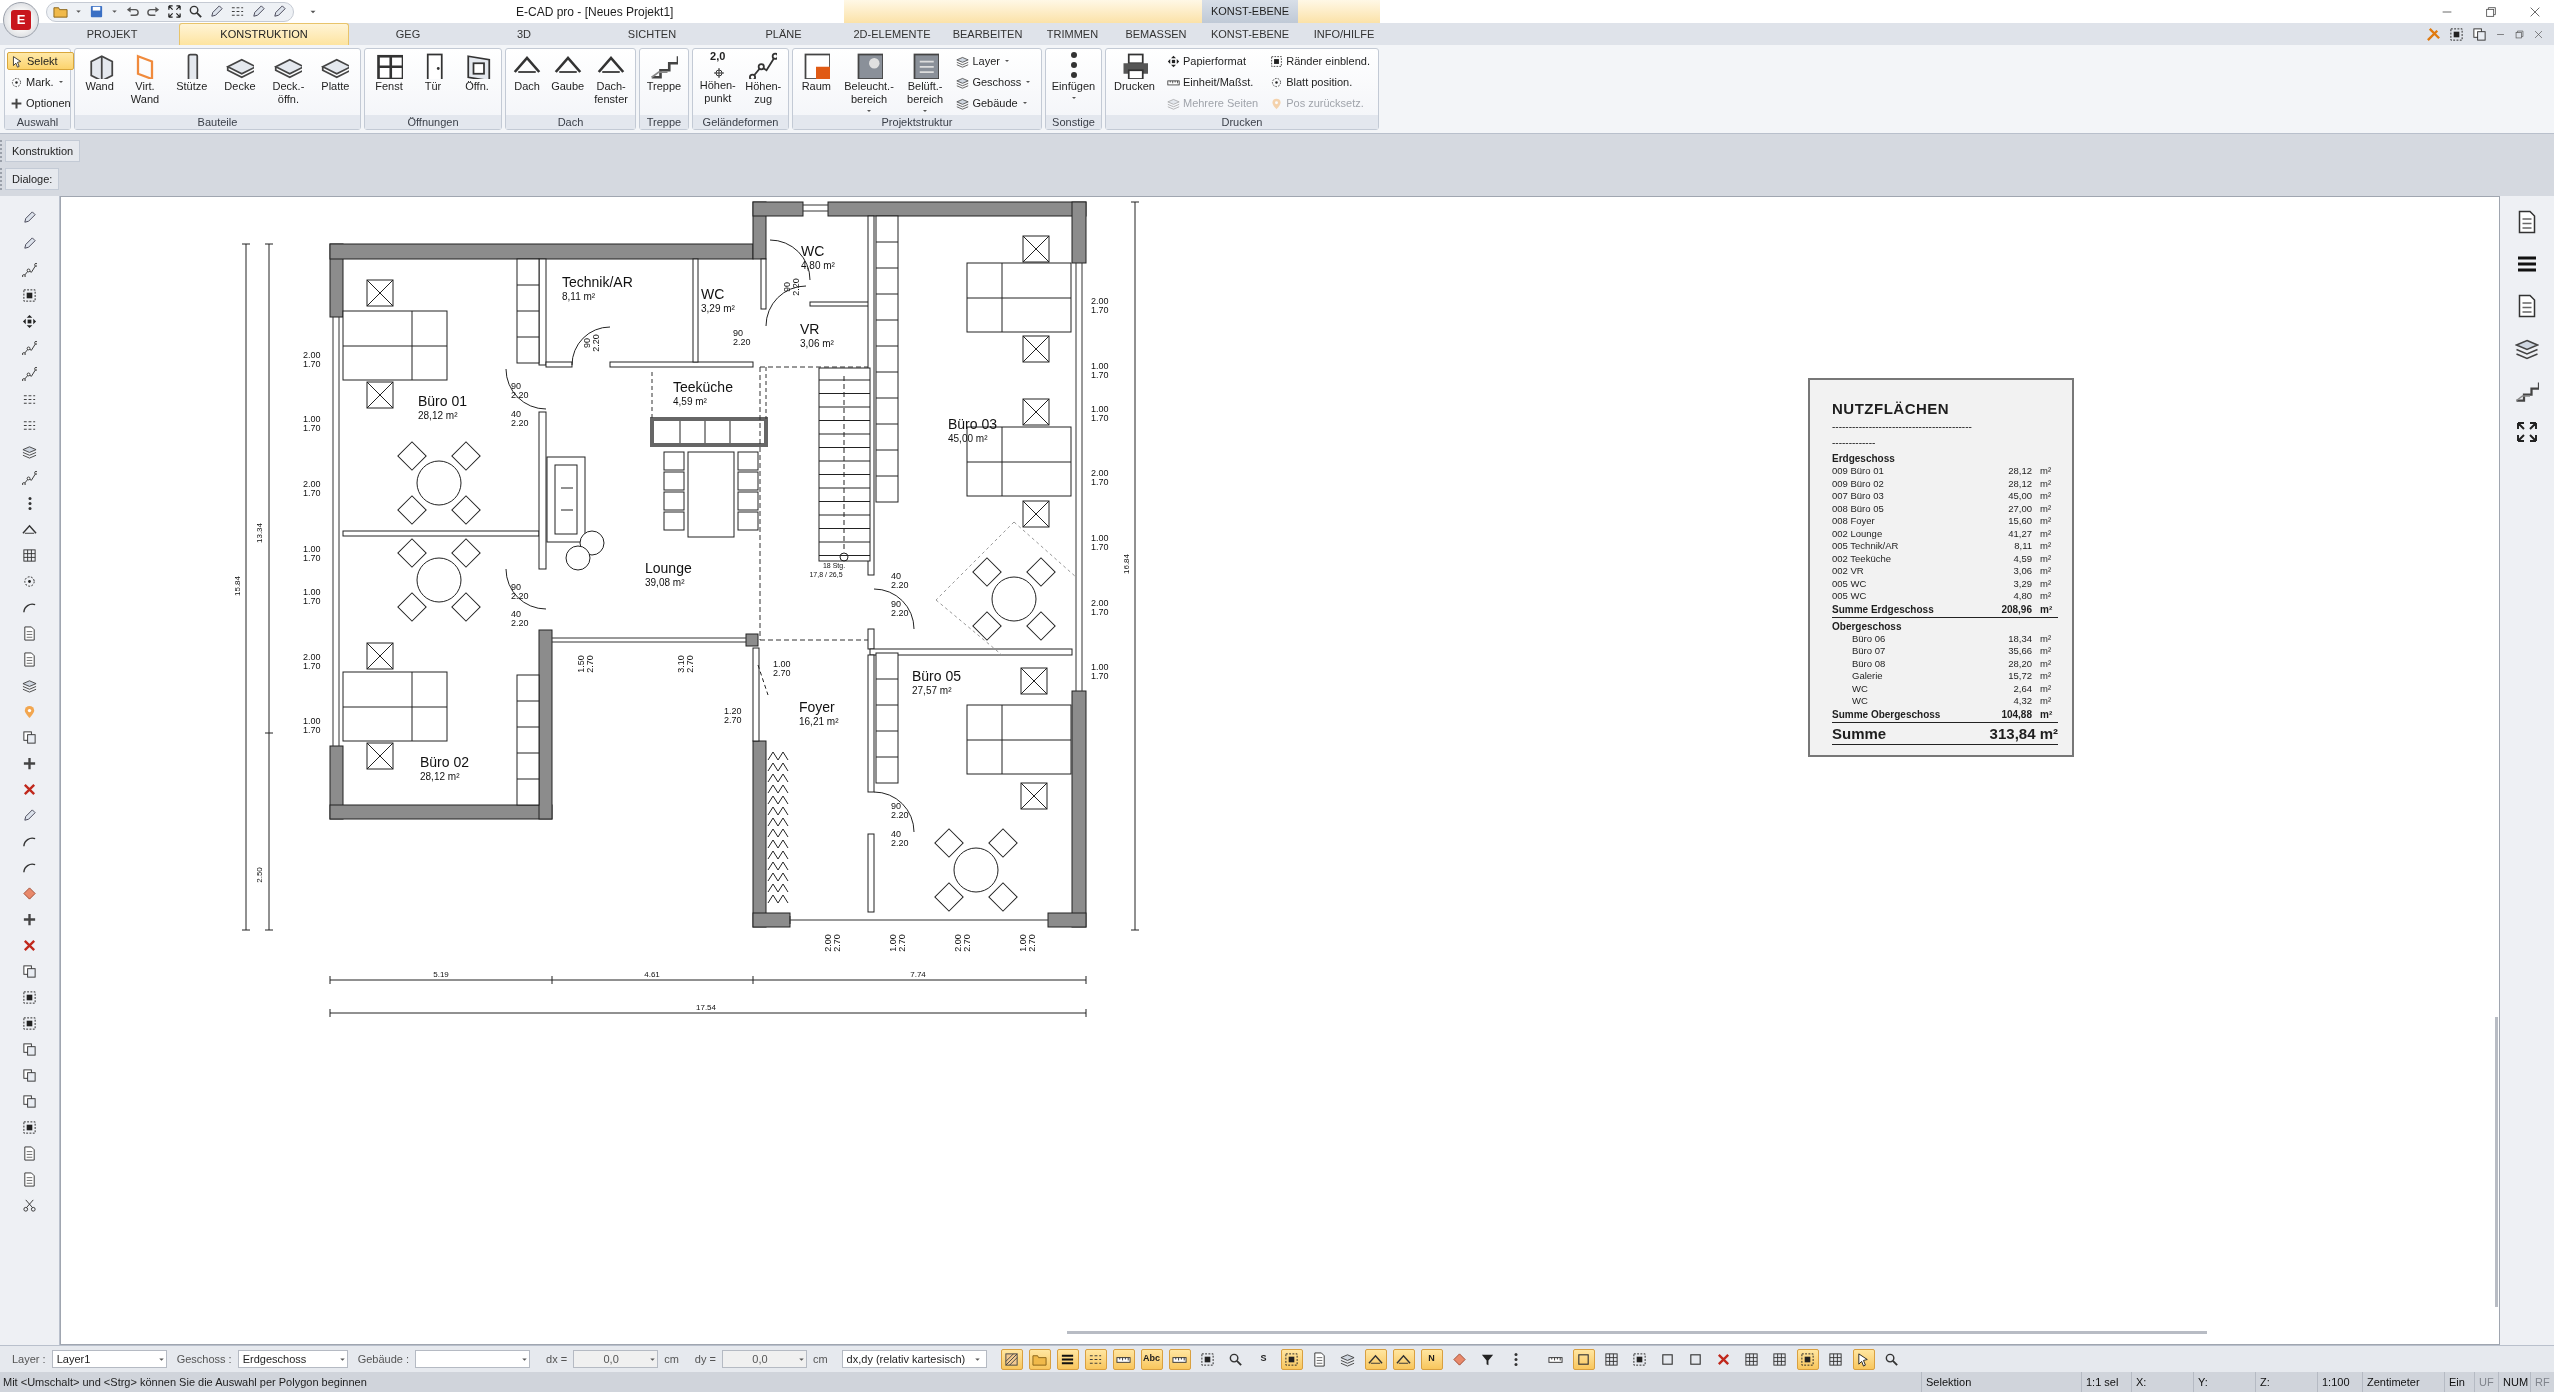 This screenshot has height=1392, width=2554. I want to click on ribbon-button: Papierformat, so click(1212, 61).